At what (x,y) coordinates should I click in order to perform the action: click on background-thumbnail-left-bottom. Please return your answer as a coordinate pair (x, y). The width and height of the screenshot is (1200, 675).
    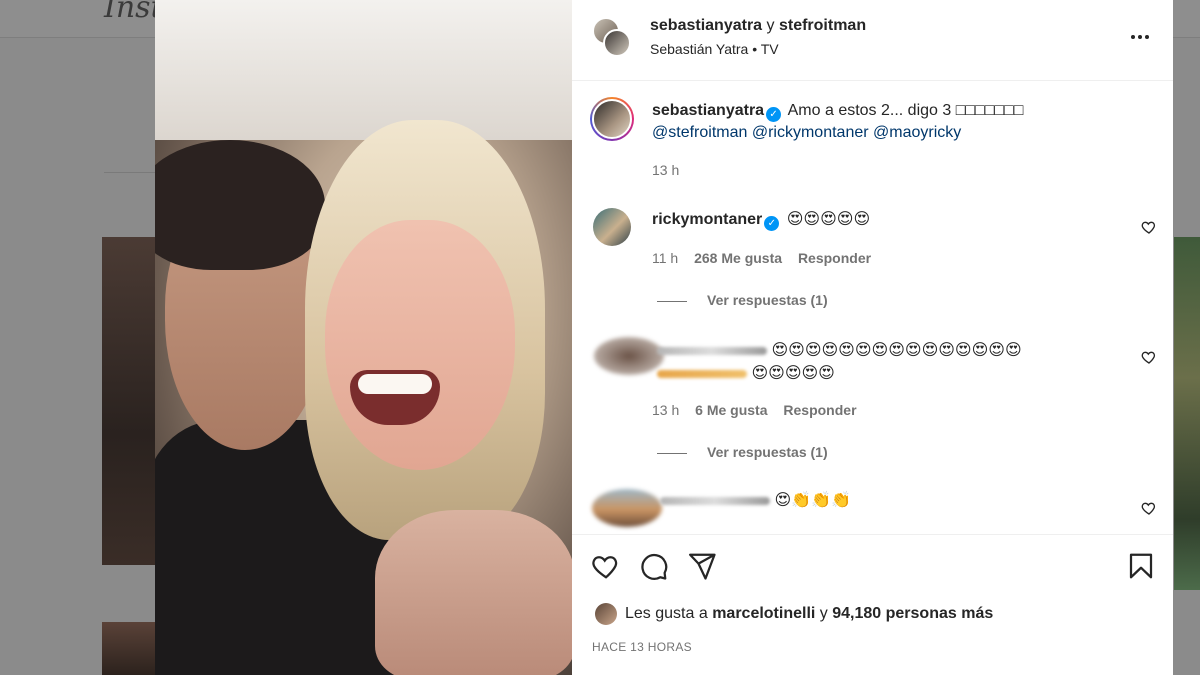
    Looking at the image, I should click on (129, 648).